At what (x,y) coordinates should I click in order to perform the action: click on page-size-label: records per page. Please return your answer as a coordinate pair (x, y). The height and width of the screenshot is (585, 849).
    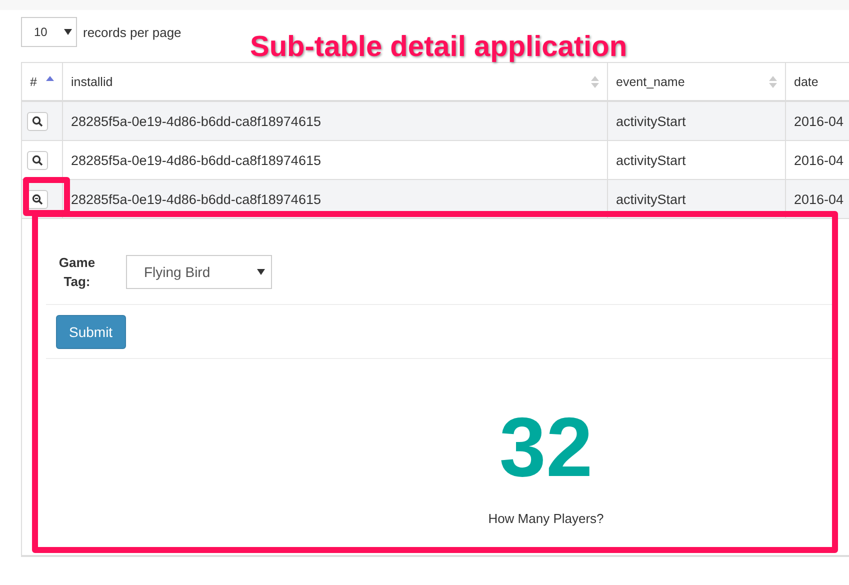
    Looking at the image, I should click on (132, 32).